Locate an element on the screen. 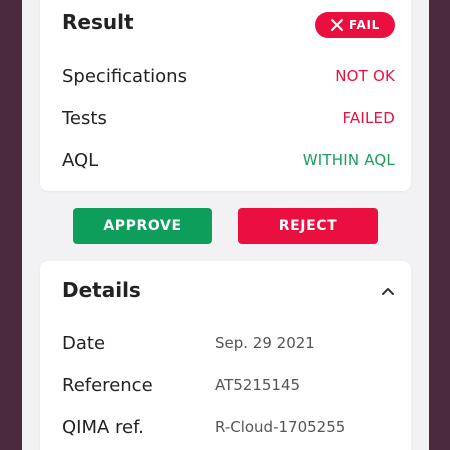 The image size is (450, 450). fail-badge-label: FAIL is located at coordinates (364, 25).